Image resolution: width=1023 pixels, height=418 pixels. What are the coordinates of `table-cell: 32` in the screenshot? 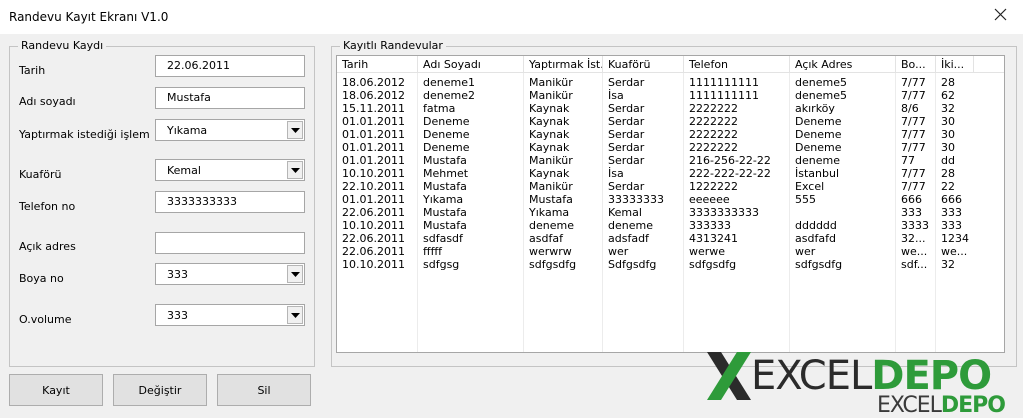 It's located at (948, 108).